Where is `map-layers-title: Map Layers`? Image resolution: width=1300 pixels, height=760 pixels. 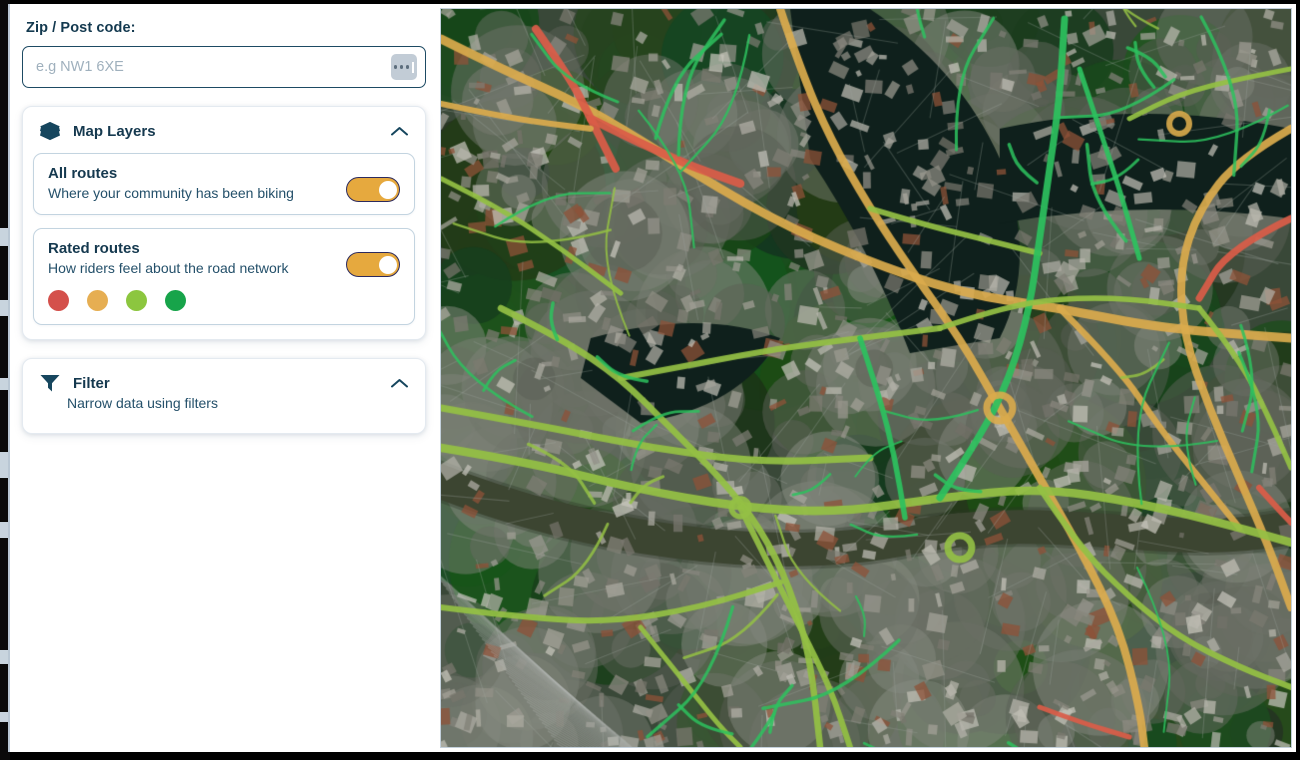
map-layers-title: Map Layers is located at coordinates (114, 131).